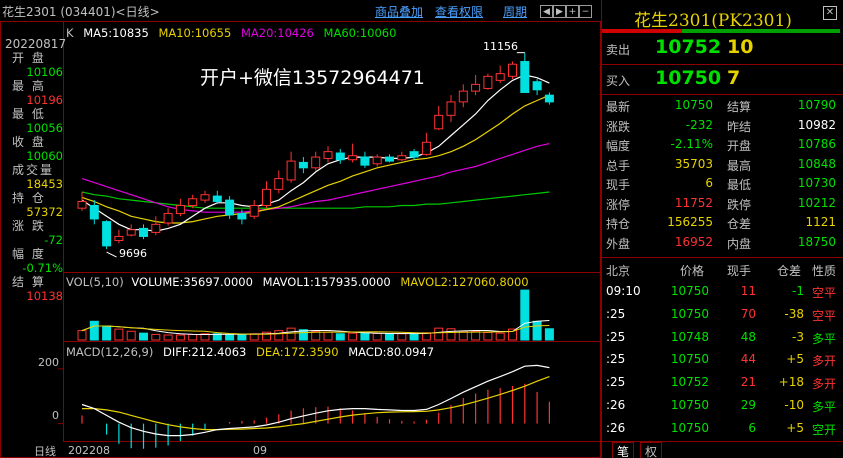 The width and height of the screenshot is (843, 458). I want to click on tick-oi-change: -38, so click(794, 313).